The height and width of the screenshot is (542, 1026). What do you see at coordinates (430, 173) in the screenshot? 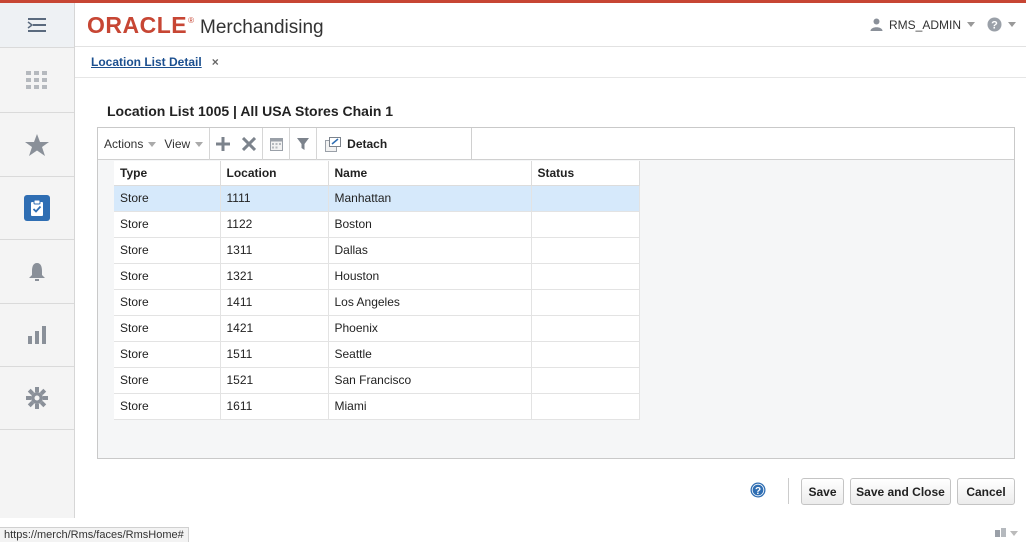
I see `column-header-name: Name` at bounding box center [430, 173].